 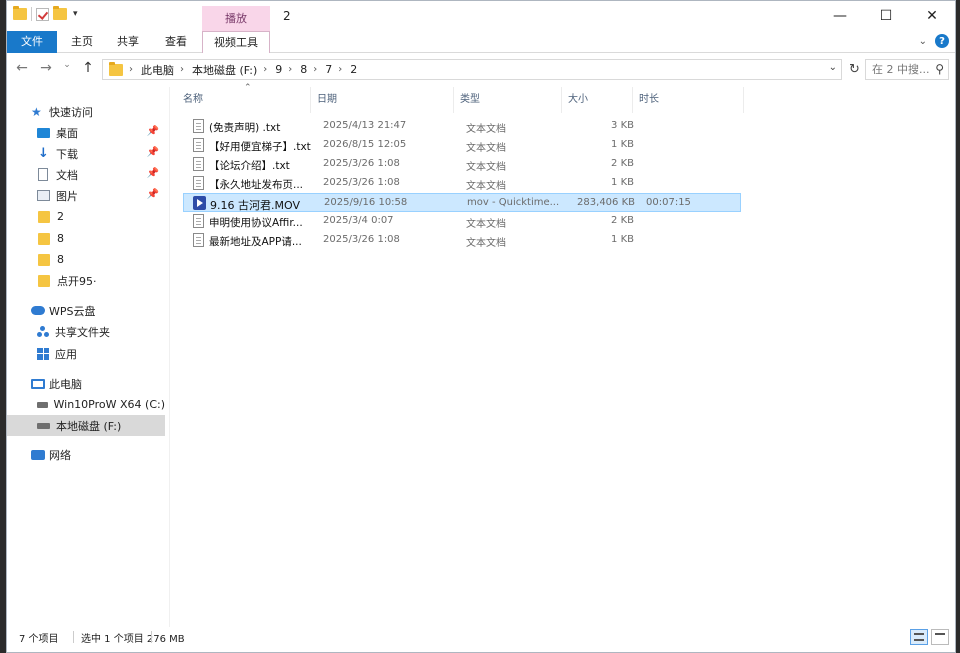 What do you see at coordinates (36, 111) in the screenshot?
I see `star-icon: ★` at bounding box center [36, 111].